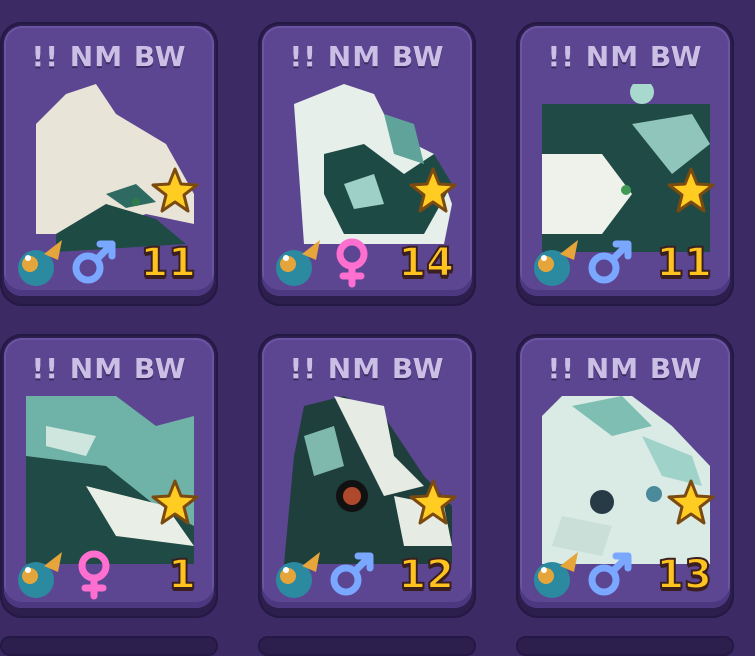 Image resolution: width=755 pixels, height=656 pixels. What do you see at coordinates (426, 575) in the screenshot?
I see `pet-level: 12` at bounding box center [426, 575].